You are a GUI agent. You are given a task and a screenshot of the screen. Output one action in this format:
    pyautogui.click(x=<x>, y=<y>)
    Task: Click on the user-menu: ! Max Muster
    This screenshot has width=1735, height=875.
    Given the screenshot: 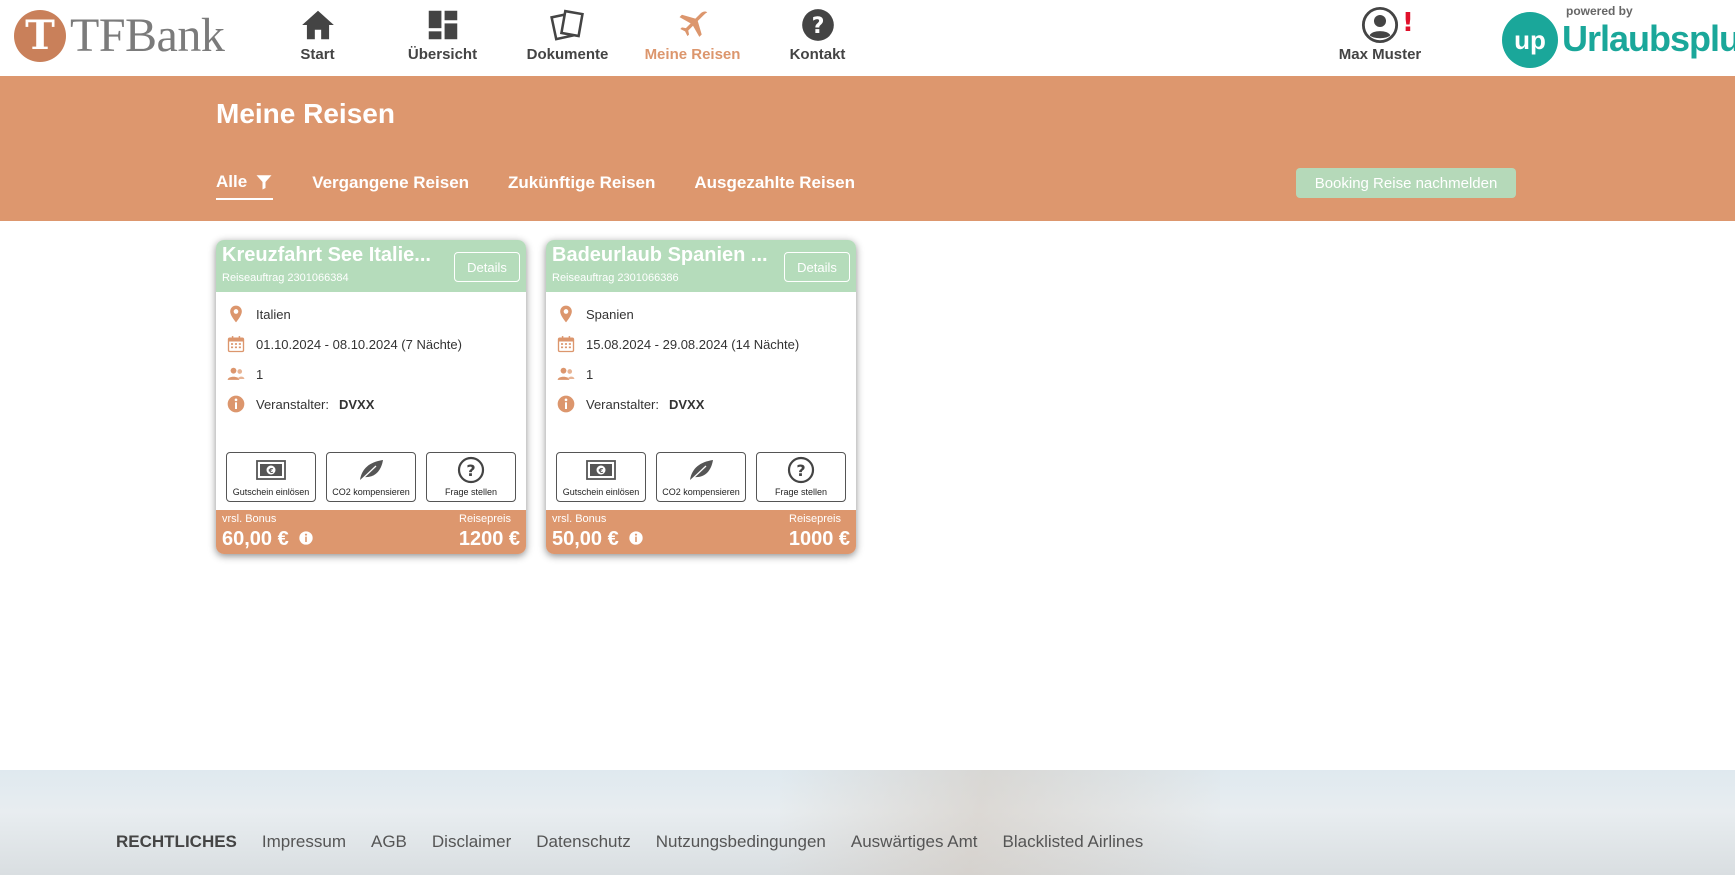 What is the action you would take?
    pyautogui.click(x=1380, y=34)
    